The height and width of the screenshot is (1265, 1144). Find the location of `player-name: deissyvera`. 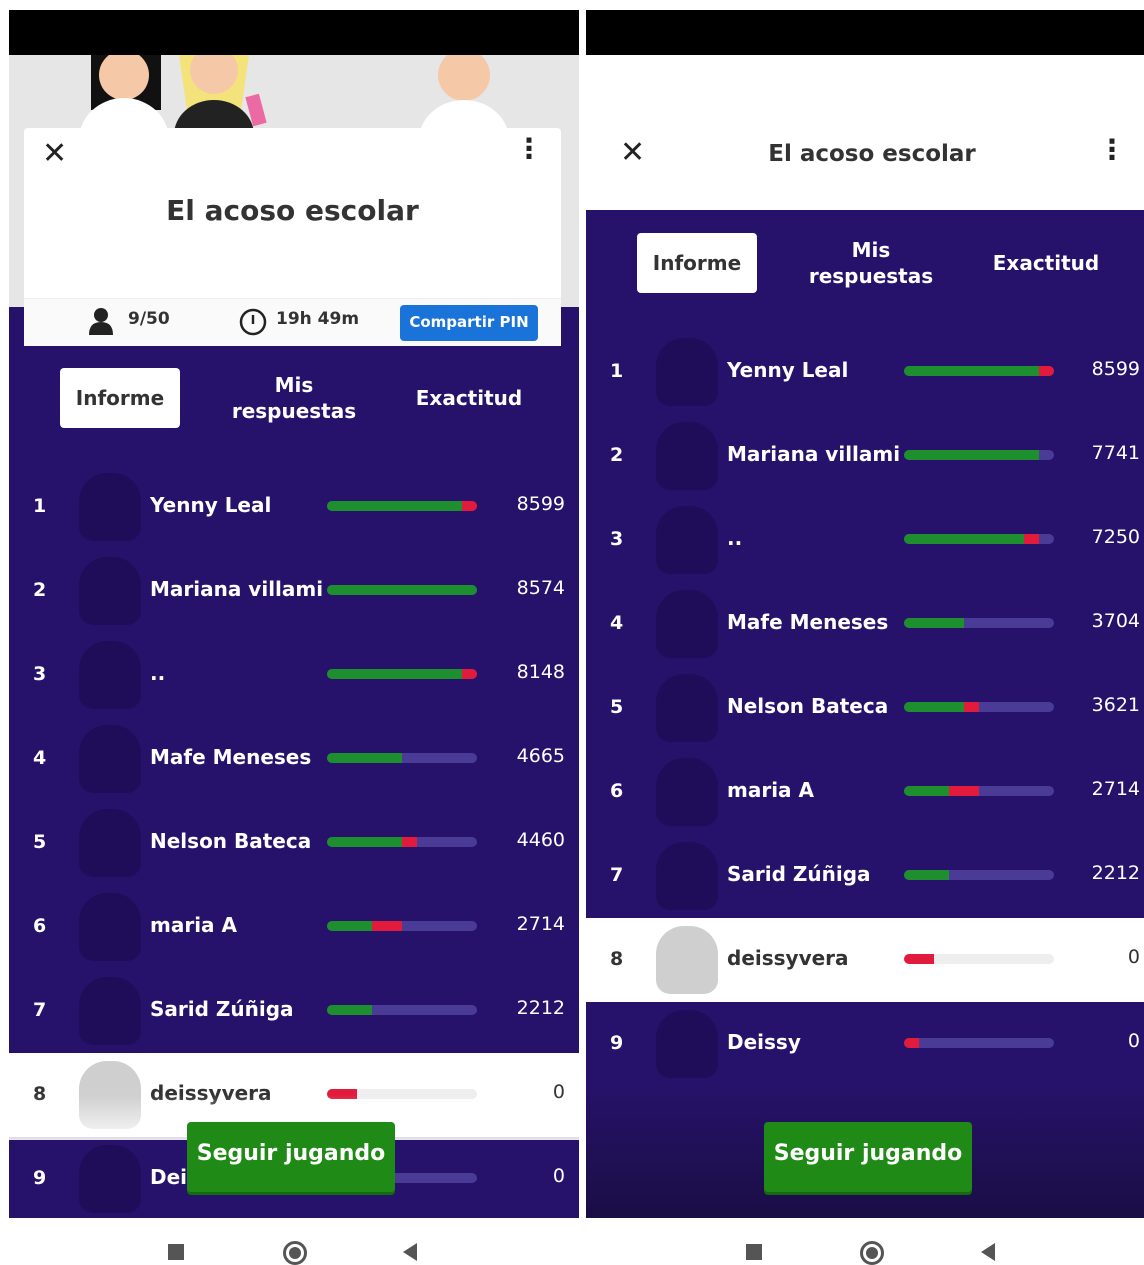

player-name: deissyvera is located at coordinates (788, 958).